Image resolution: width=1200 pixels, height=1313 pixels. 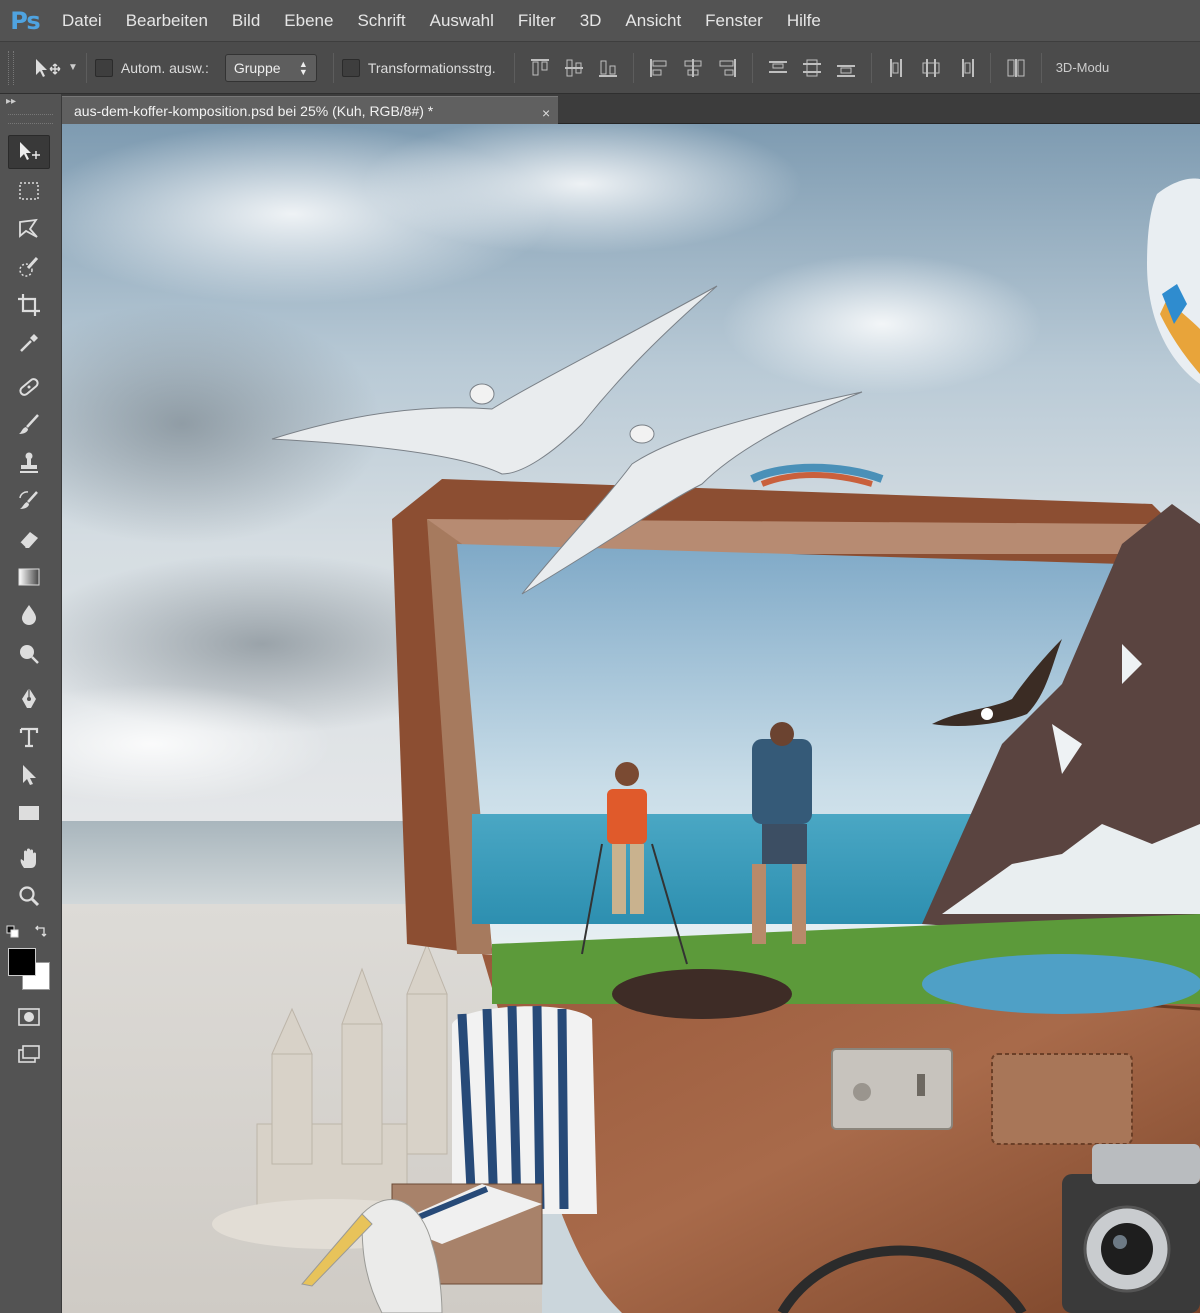 I want to click on menu-schrift: Schrift, so click(x=381, y=21).